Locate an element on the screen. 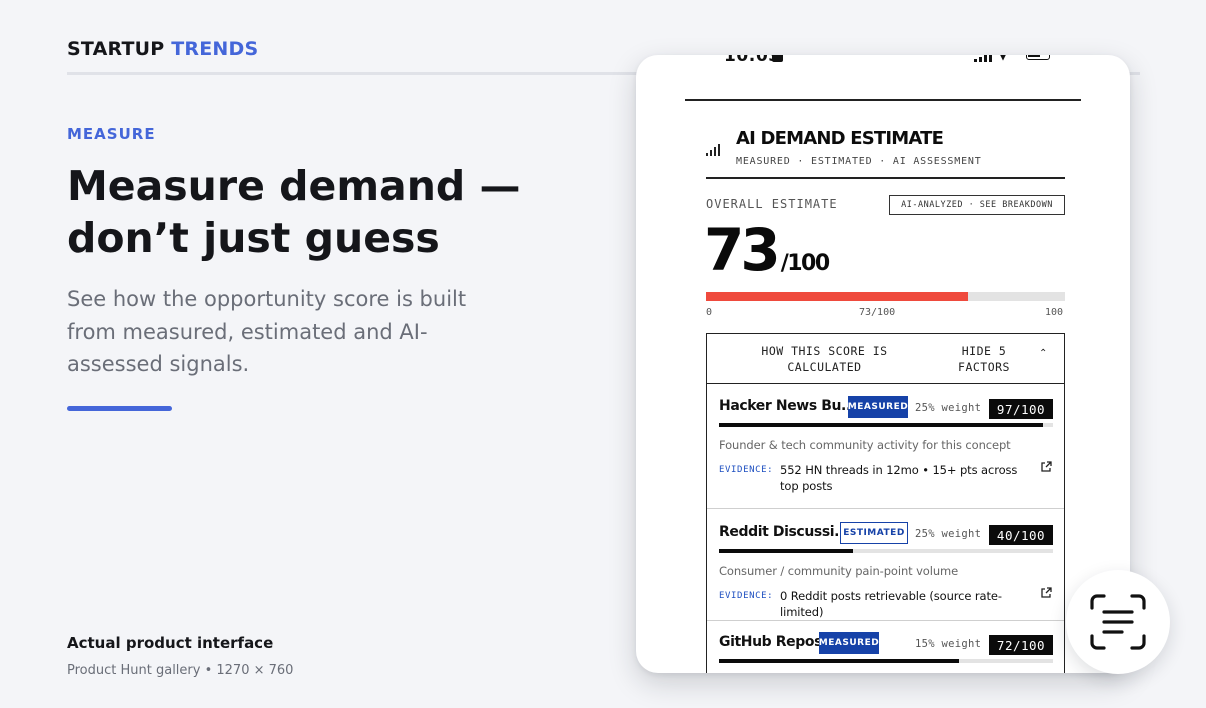 Image resolution: width=1206 pixels, height=708 pixels. scale-max-label: 100 is located at coordinates (1054, 312).